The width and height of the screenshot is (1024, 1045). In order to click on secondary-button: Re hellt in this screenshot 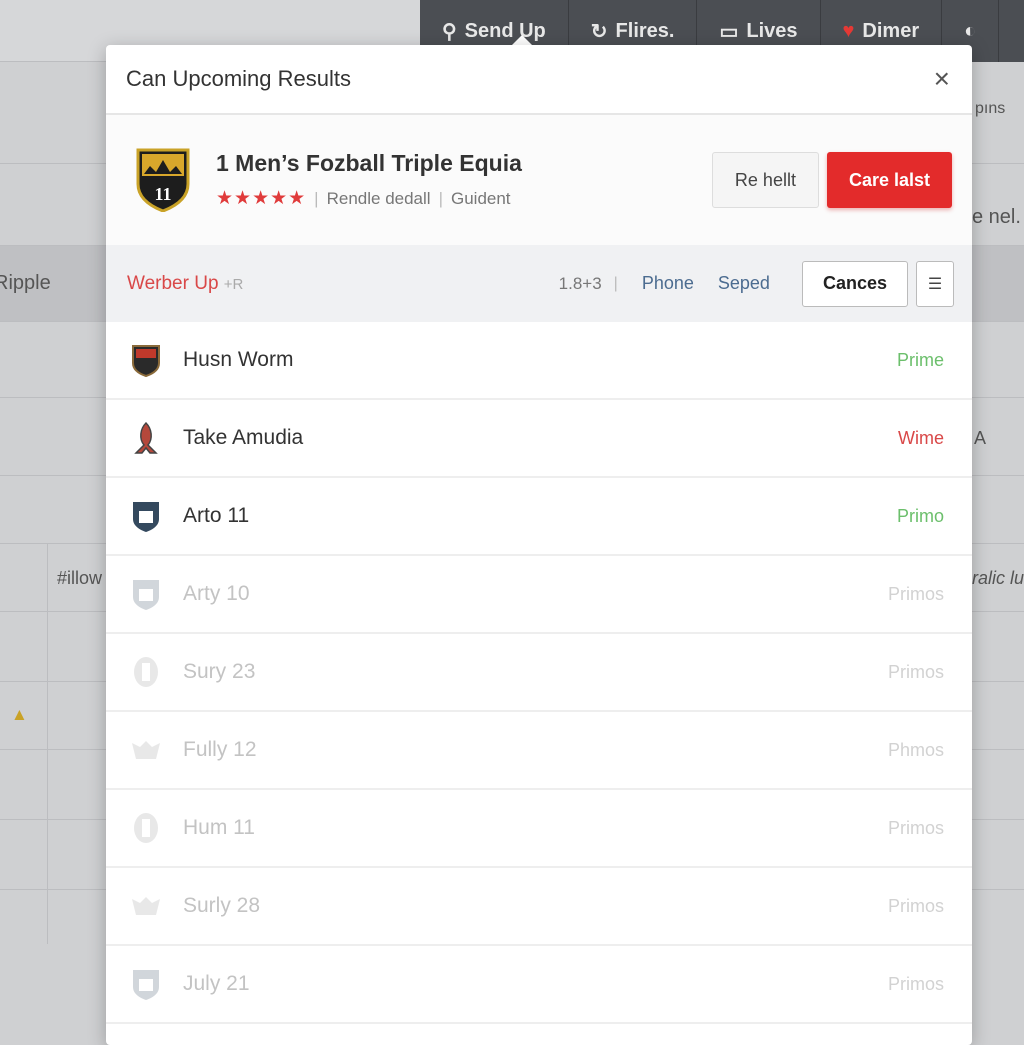, I will do `click(765, 180)`.